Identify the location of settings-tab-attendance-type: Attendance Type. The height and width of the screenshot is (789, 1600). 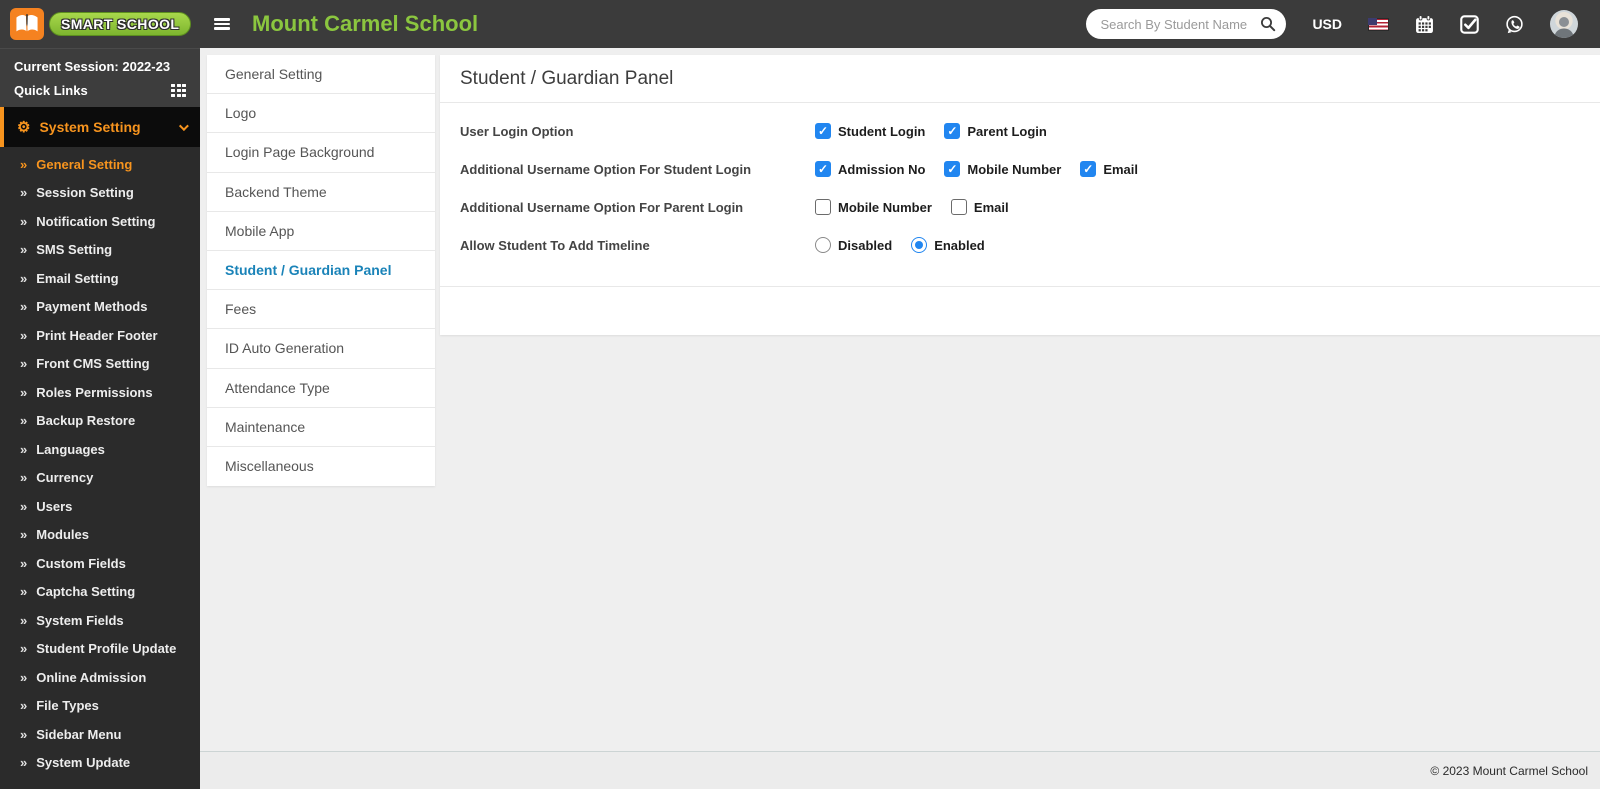
(321, 388).